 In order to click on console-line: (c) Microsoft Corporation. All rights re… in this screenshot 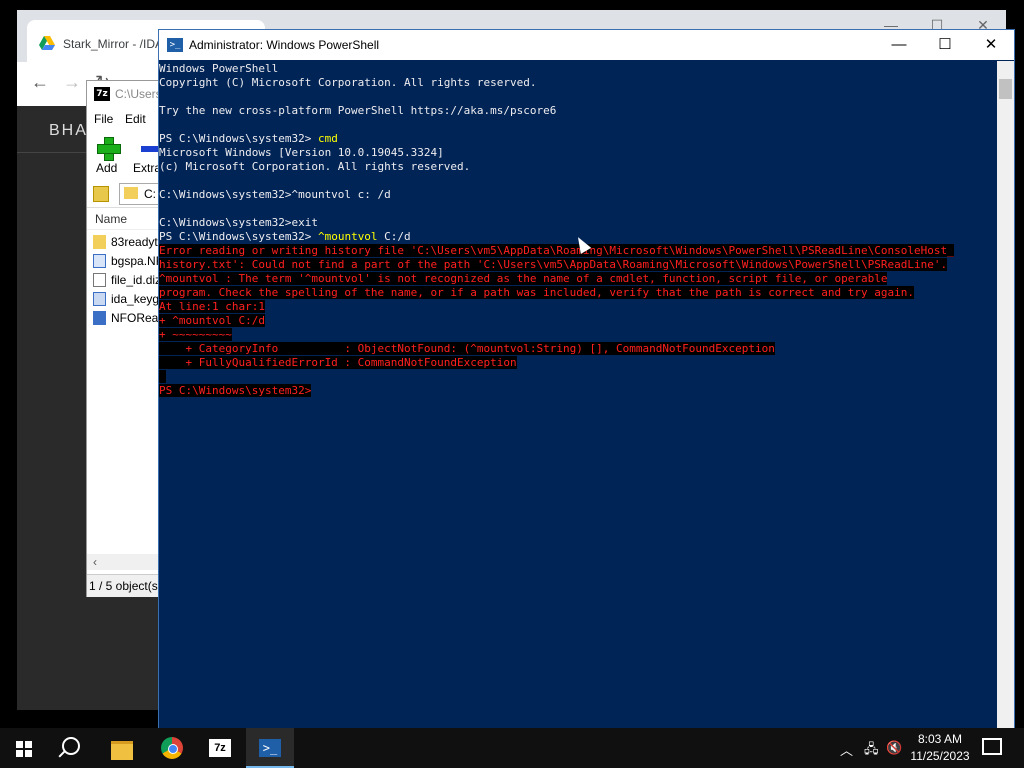, I will do `click(314, 167)`.